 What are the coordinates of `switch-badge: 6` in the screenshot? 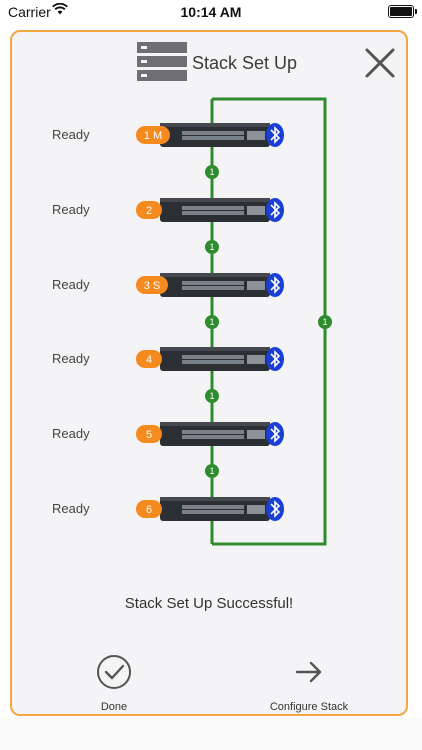 It's located at (149, 509).